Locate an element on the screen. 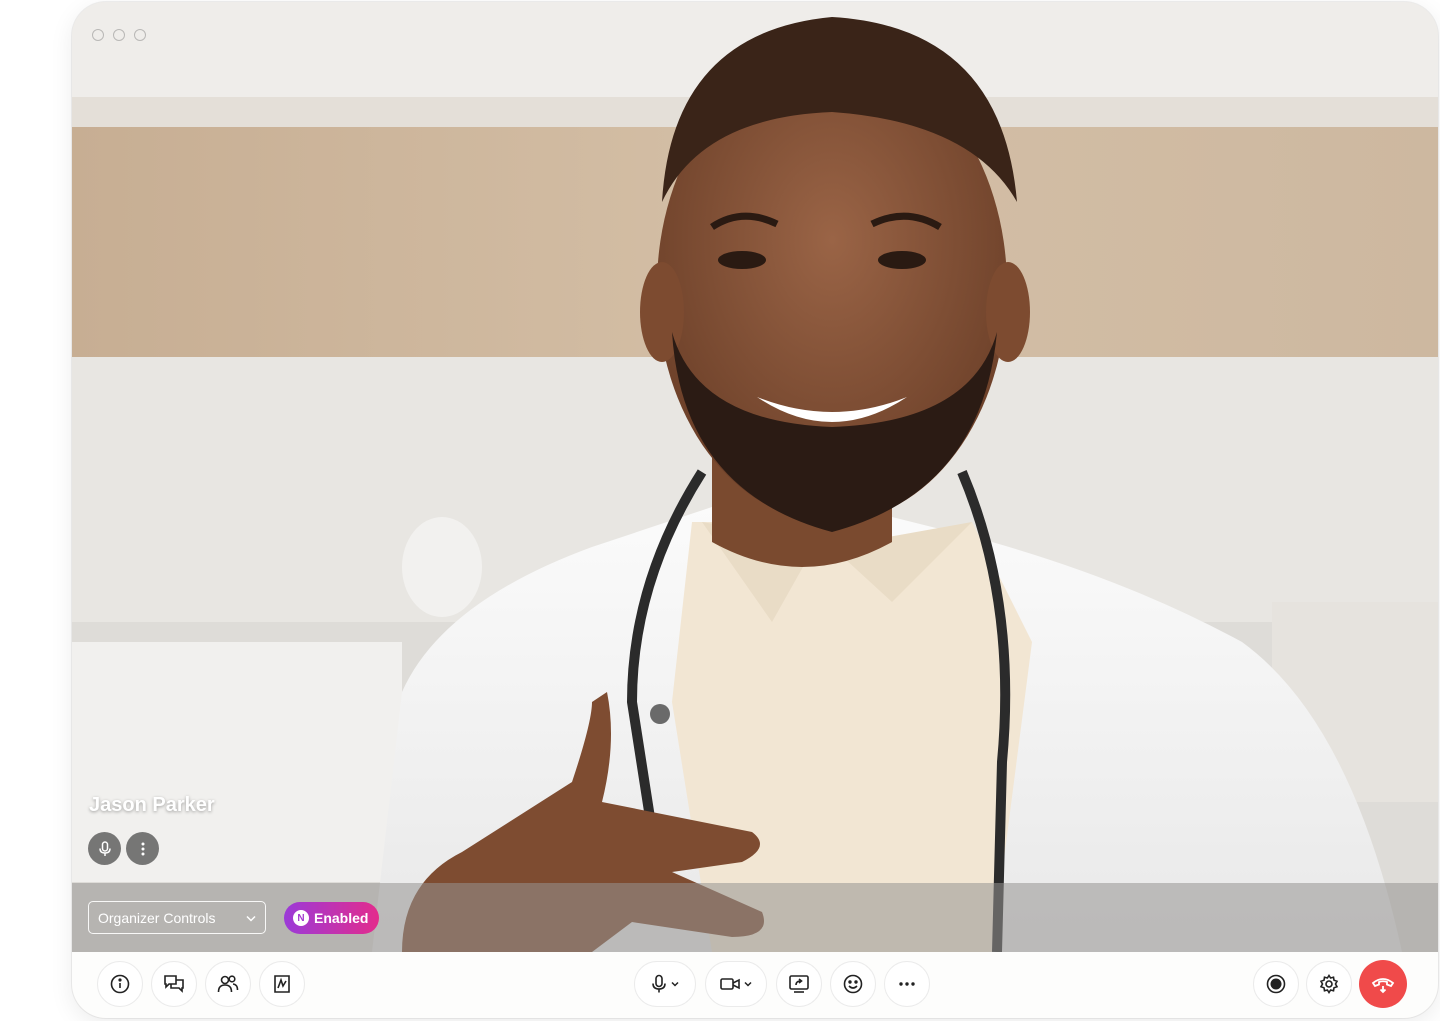 This screenshot has width=1440, height=1021. end-call-button is located at coordinates (1383, 984).